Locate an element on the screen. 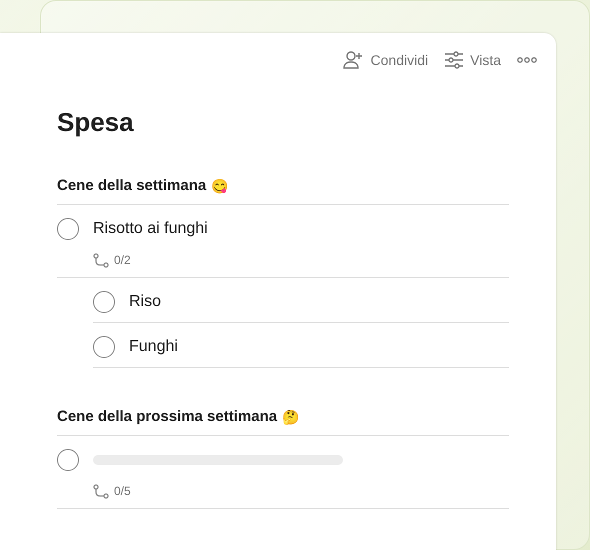  subtask-count: 0/2 is located at coordinates (122, 260).